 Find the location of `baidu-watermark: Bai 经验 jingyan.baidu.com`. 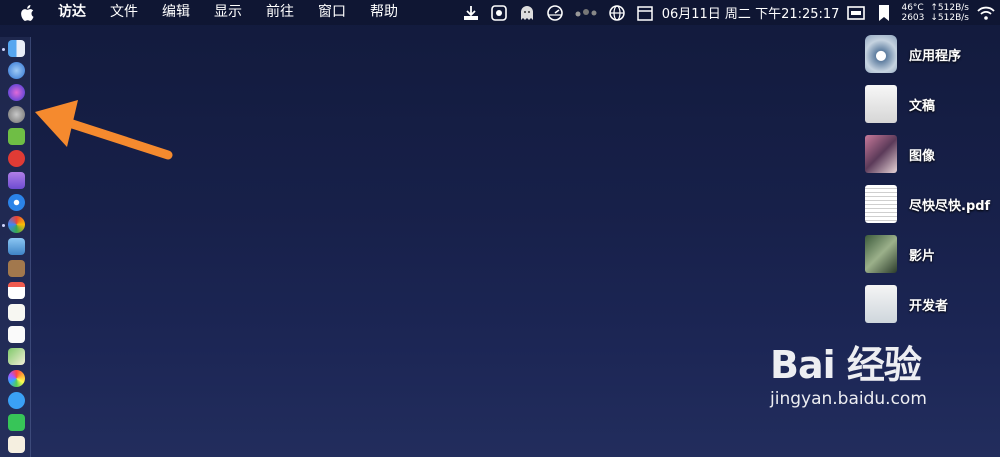

baidu-watermark: Bai 经验 jingyan.baidu.com is located at coordinates (848, 377).